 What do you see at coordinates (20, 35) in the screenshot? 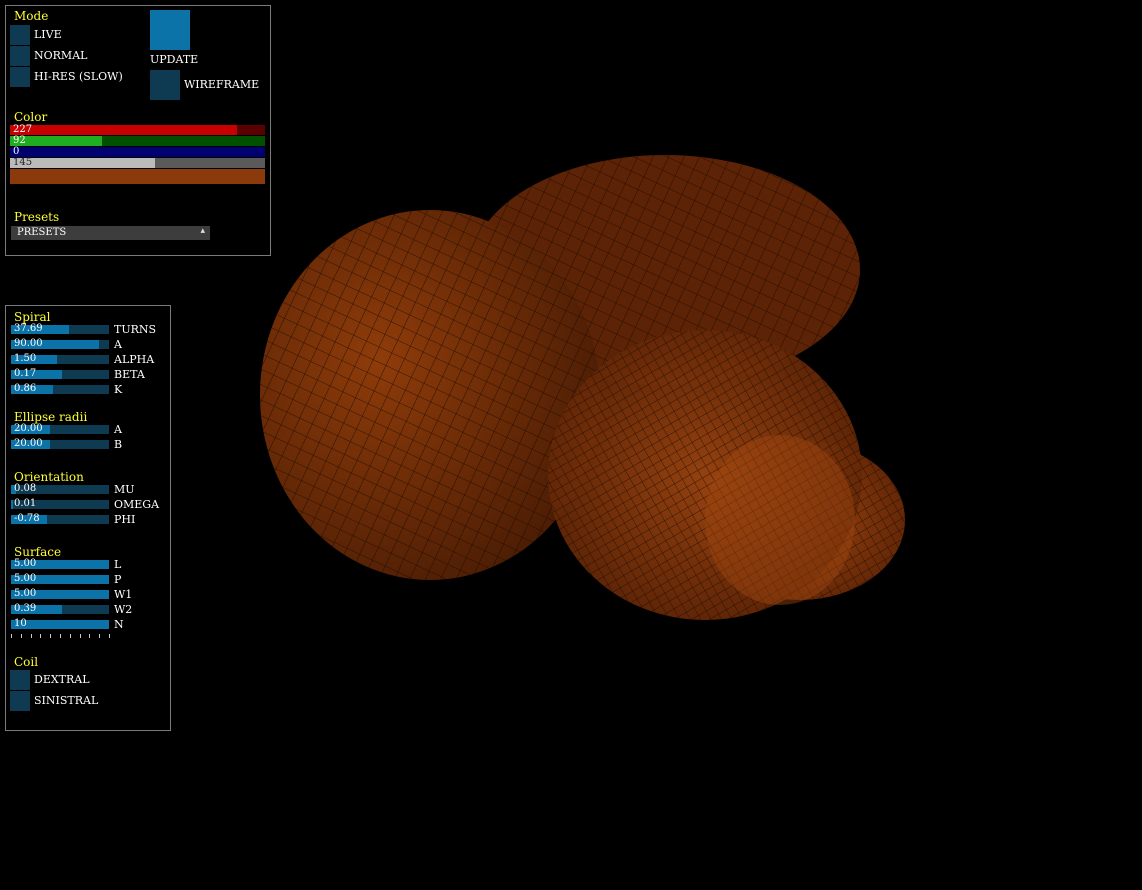
I see `mode-live-toggle` at bounding box center [20, 35].